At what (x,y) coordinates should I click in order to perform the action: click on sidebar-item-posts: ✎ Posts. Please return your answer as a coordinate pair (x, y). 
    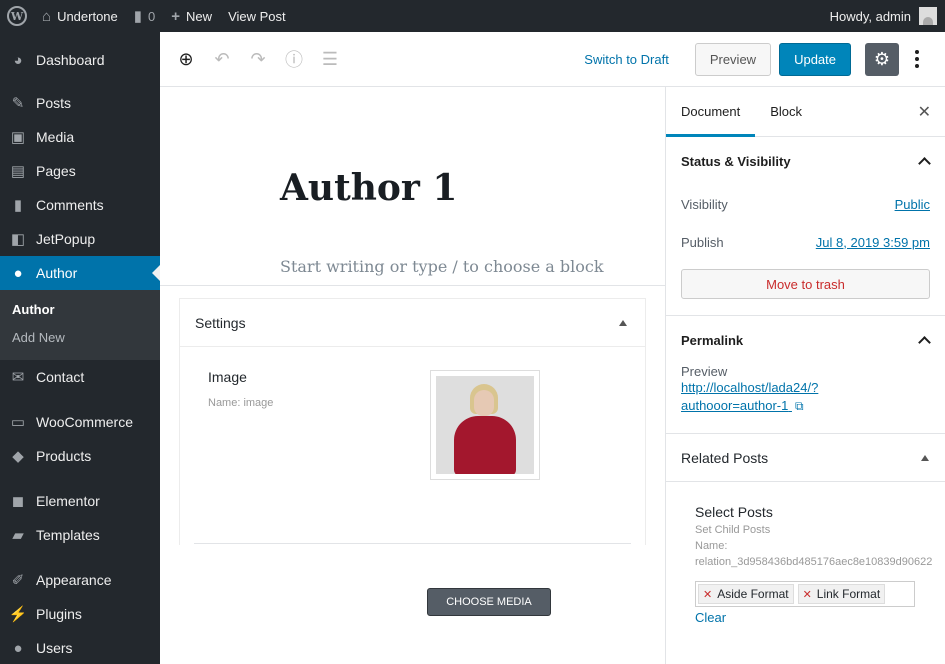
    Looking at the image, I should click on (80, 103).